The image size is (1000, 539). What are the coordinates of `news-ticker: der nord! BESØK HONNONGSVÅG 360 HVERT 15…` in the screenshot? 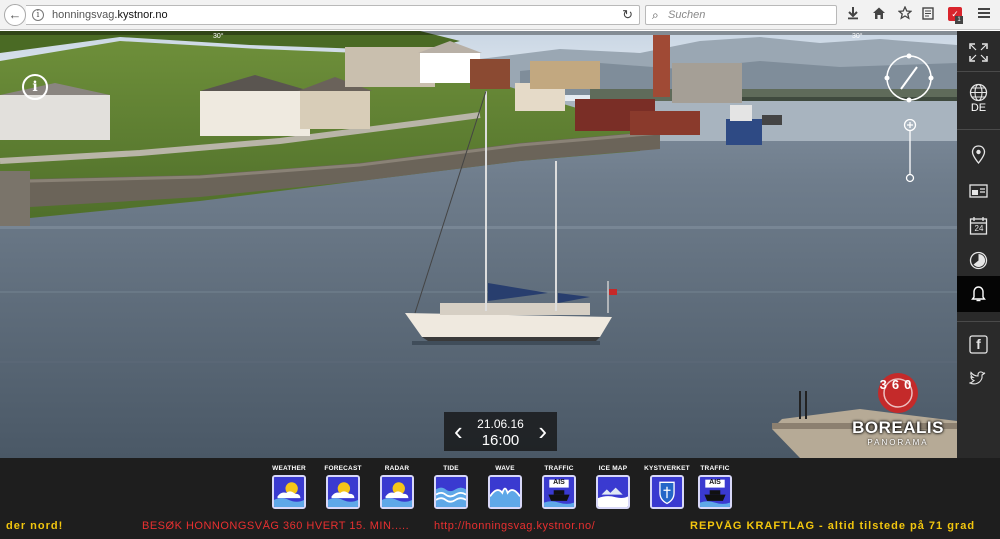 It's located at (500, 528).